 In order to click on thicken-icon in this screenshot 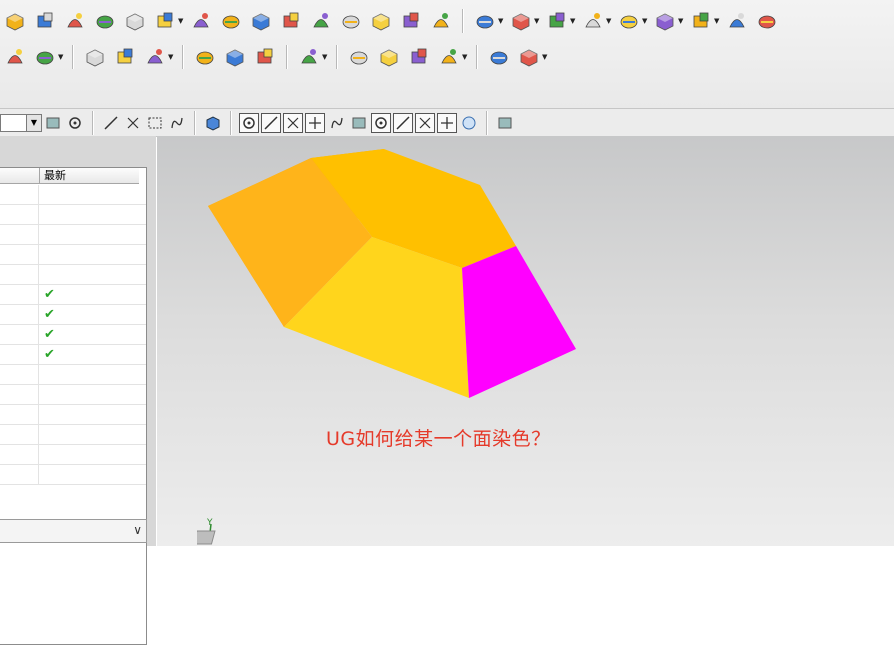, I will do `click(291, 21)`.